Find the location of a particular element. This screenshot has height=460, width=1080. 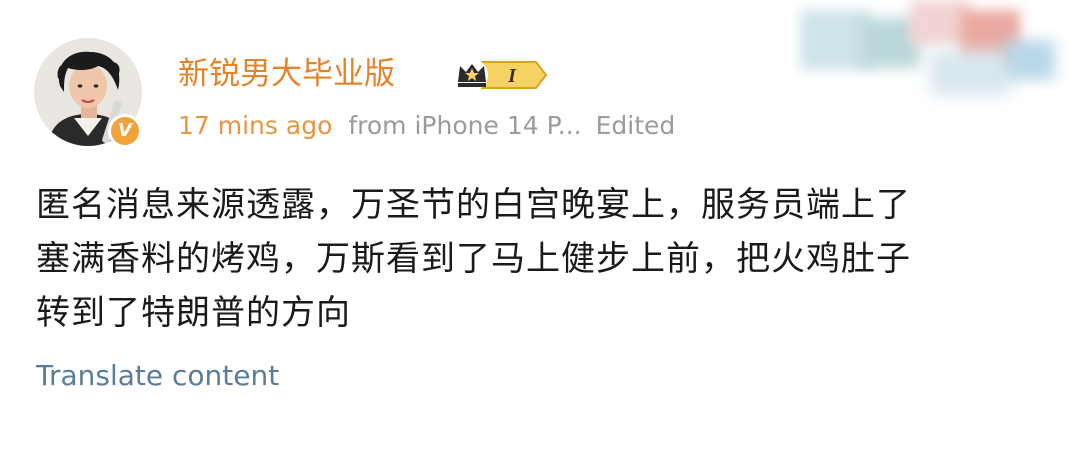

level-badge-label: I is located at coordinates (512, 76).